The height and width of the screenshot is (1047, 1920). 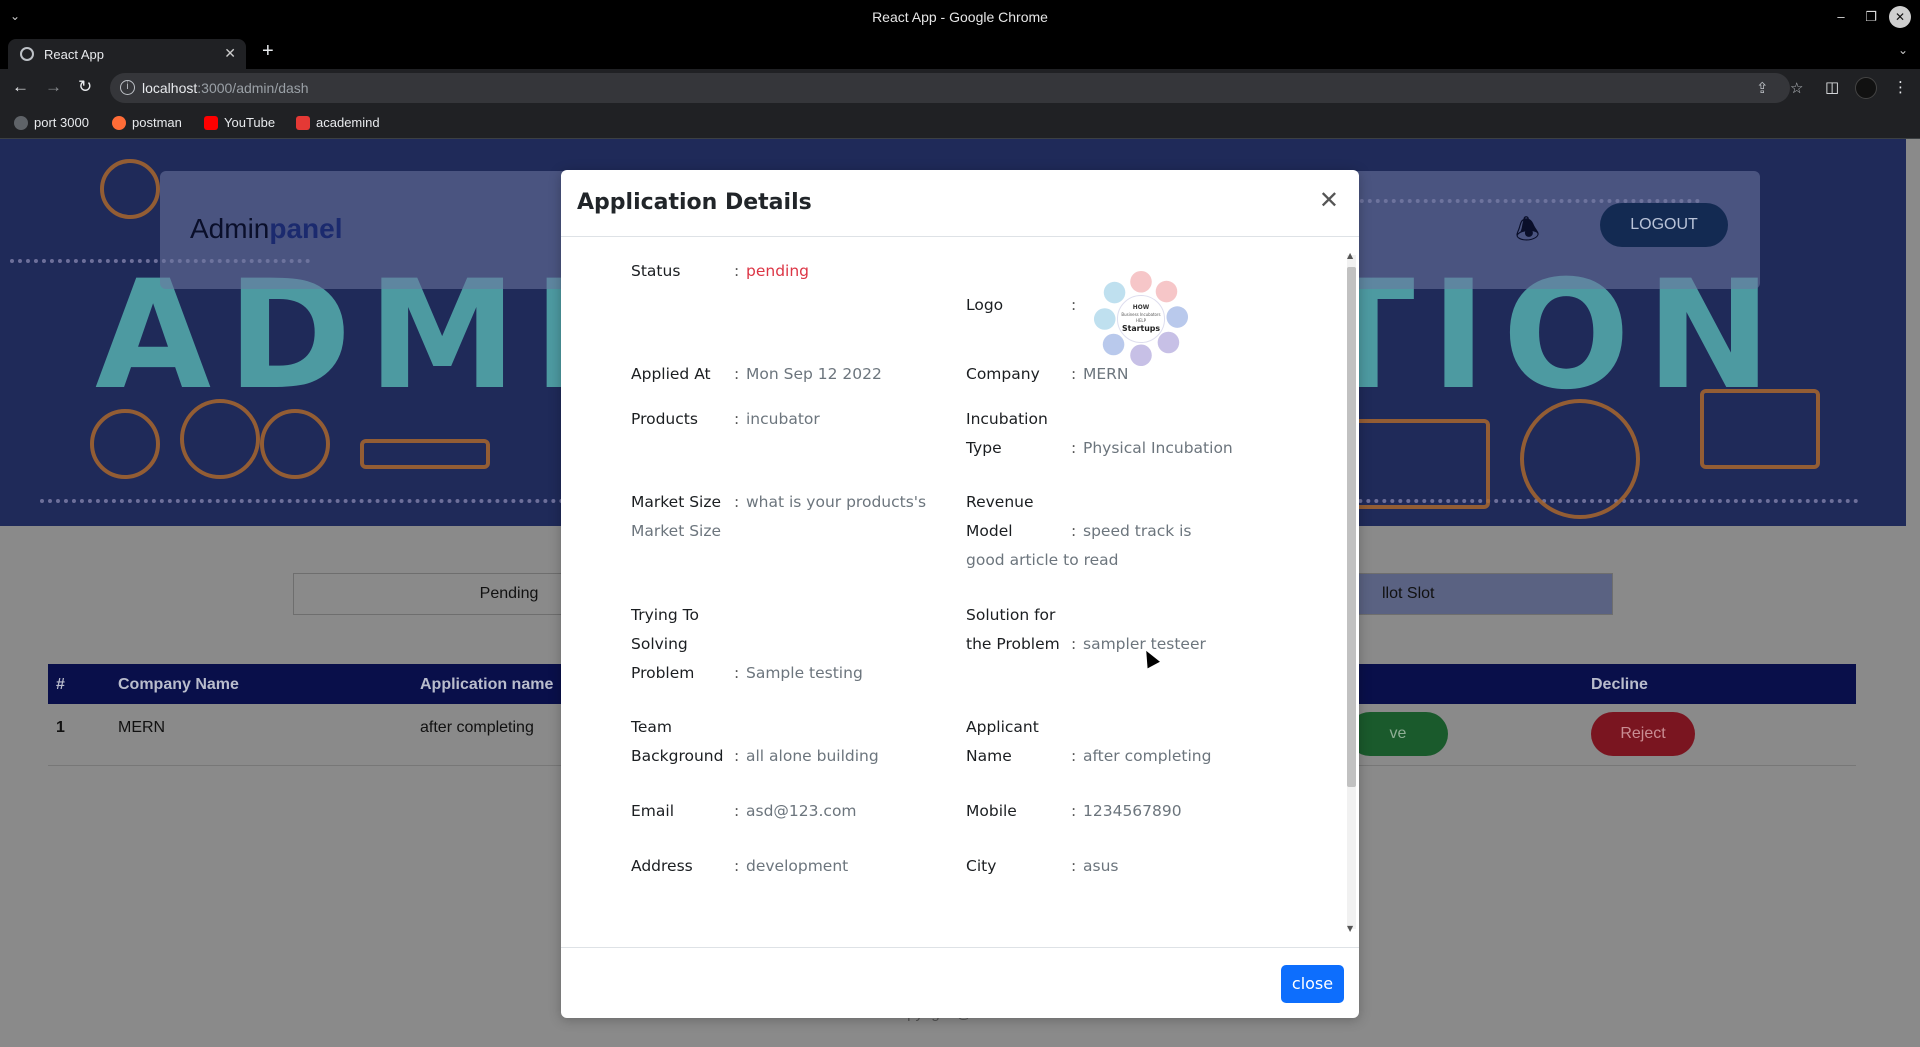 What do you see at coordinates (1074, 811) in the screenshot?
I see `mobile-colon: :` at bounding box center [1074, 811].